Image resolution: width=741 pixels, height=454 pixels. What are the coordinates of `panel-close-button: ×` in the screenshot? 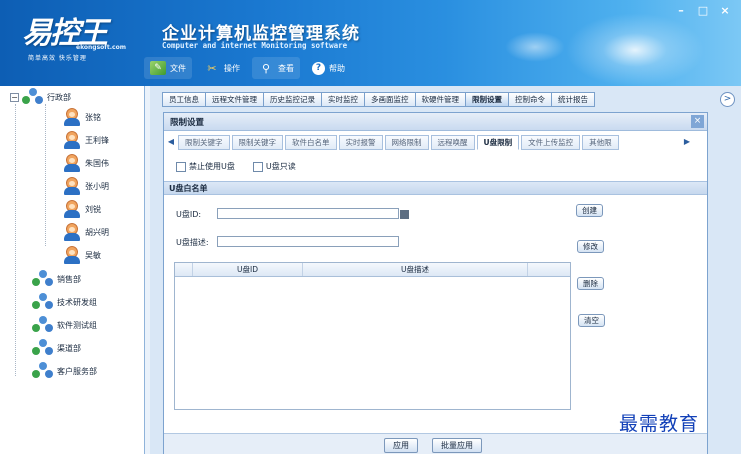 It's located at (697, 121).